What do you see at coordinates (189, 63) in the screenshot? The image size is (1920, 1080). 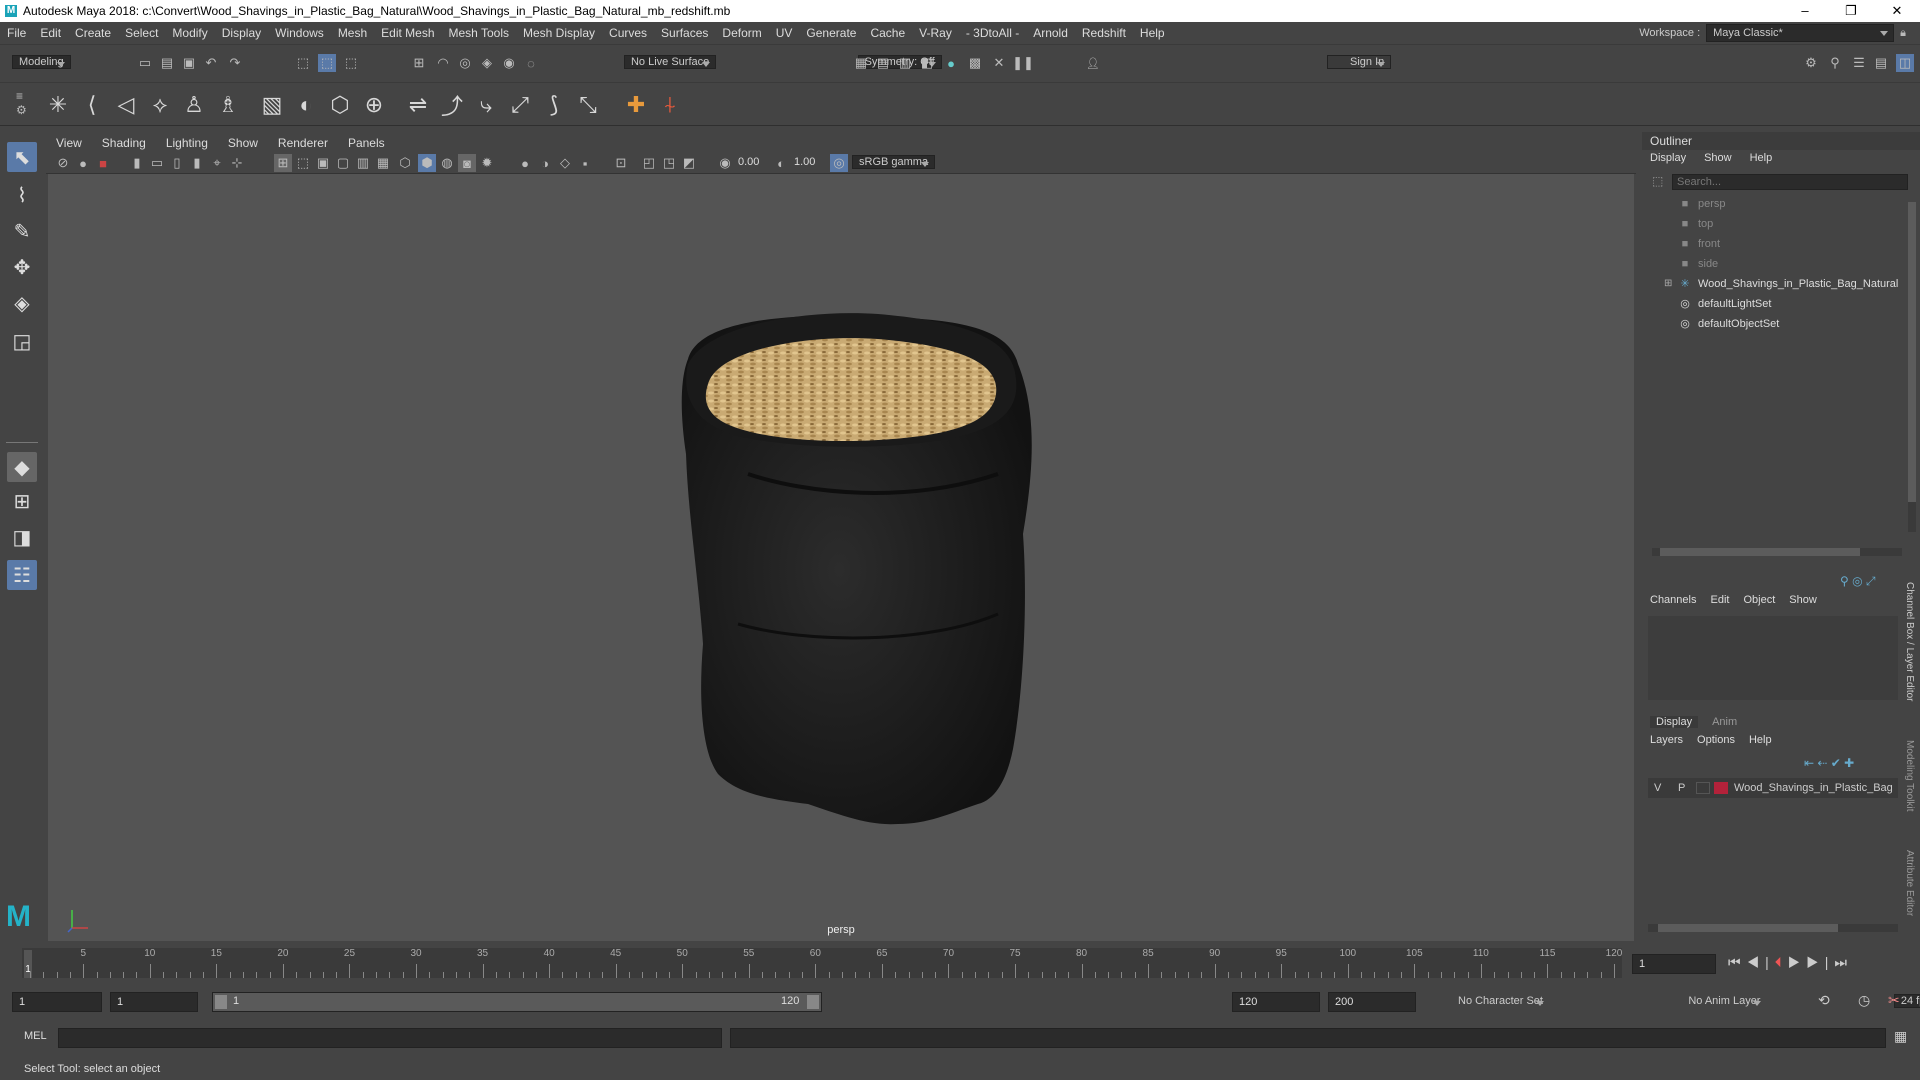 I see `save-scene-icon: ▣` at bounding box center [189, 63].